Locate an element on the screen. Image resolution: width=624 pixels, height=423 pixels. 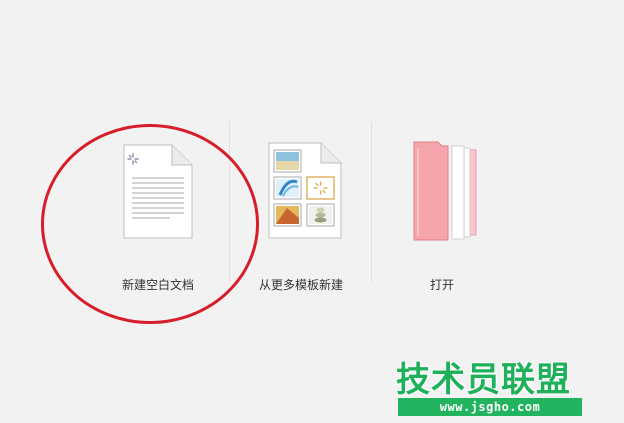
new-blank-document-button: 新建空白文档 is located at coordinates (158, 208).